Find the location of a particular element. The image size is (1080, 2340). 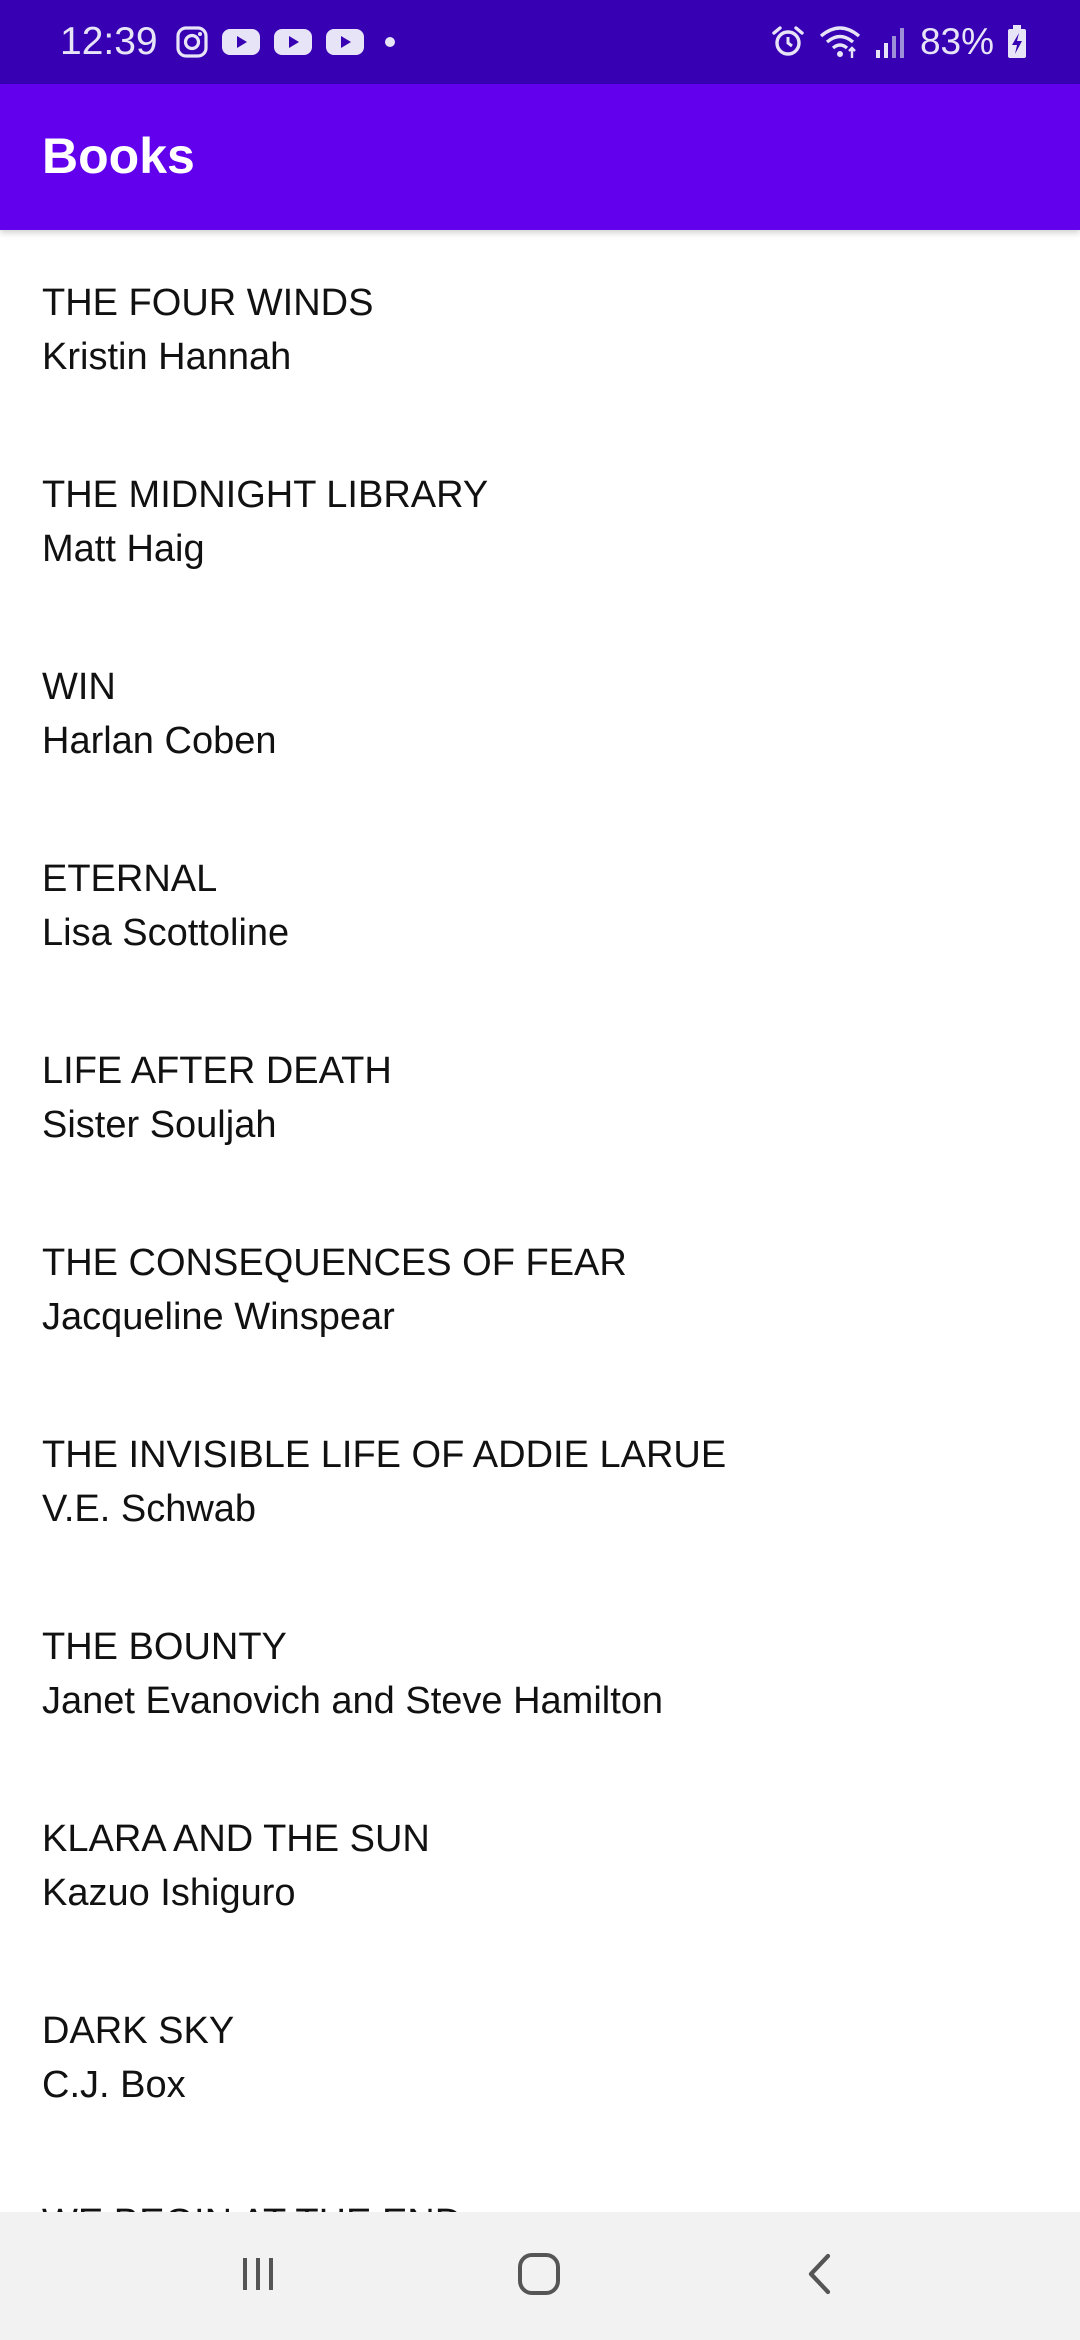

home-icon is located at coordinates (539, 2276).